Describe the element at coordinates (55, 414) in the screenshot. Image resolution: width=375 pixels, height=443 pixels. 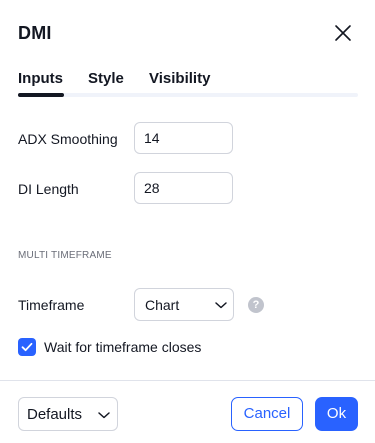
I see `defaults-label: Defaults` at that location.